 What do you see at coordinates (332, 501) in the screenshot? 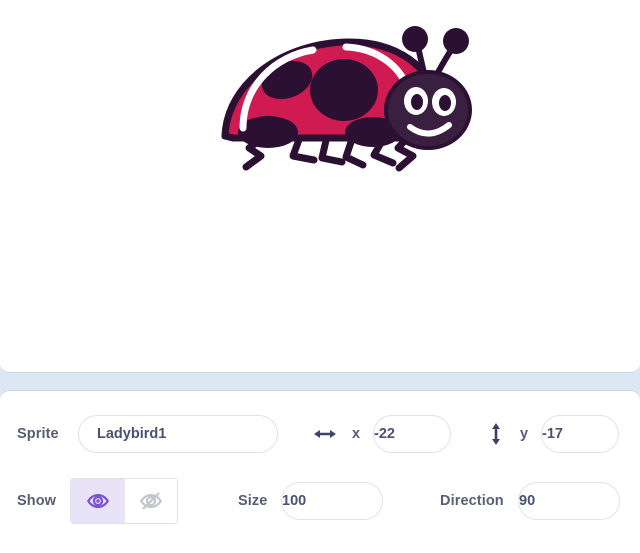
I see `size-input` at bounding box center [332, 501].